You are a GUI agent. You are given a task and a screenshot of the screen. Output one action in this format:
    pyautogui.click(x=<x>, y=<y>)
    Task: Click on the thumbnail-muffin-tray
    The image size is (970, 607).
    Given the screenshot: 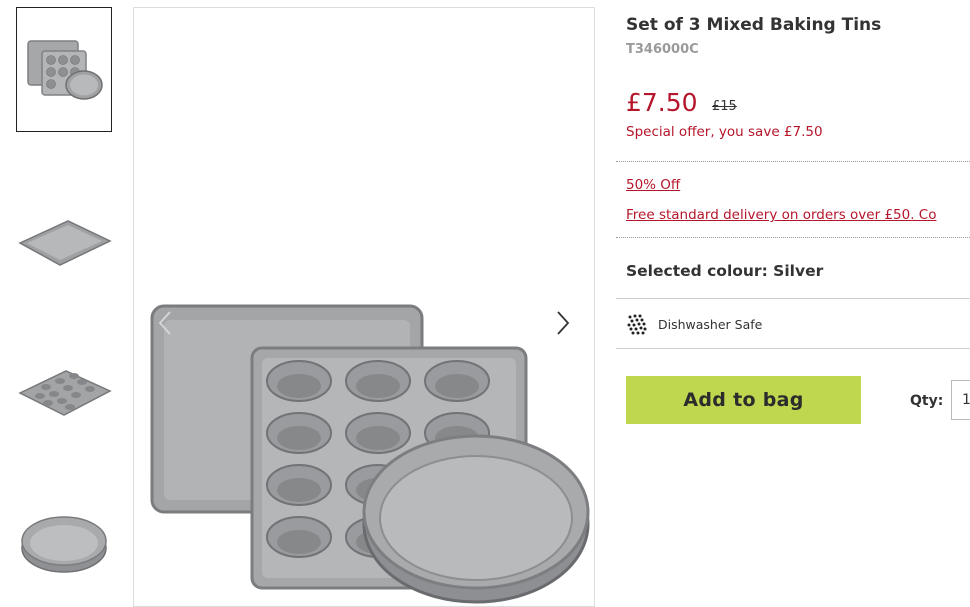 What is the action you would take?
    pyautogui.click(x=64, y=392)
    